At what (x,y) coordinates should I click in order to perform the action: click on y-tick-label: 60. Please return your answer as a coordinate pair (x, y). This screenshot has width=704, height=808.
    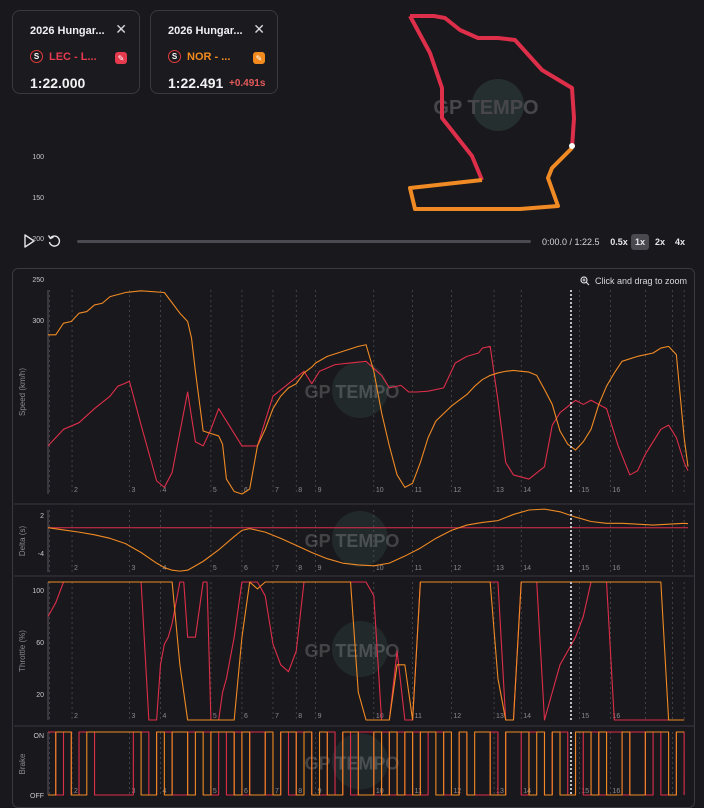
    Looking at the image, I should click on (40, 643).